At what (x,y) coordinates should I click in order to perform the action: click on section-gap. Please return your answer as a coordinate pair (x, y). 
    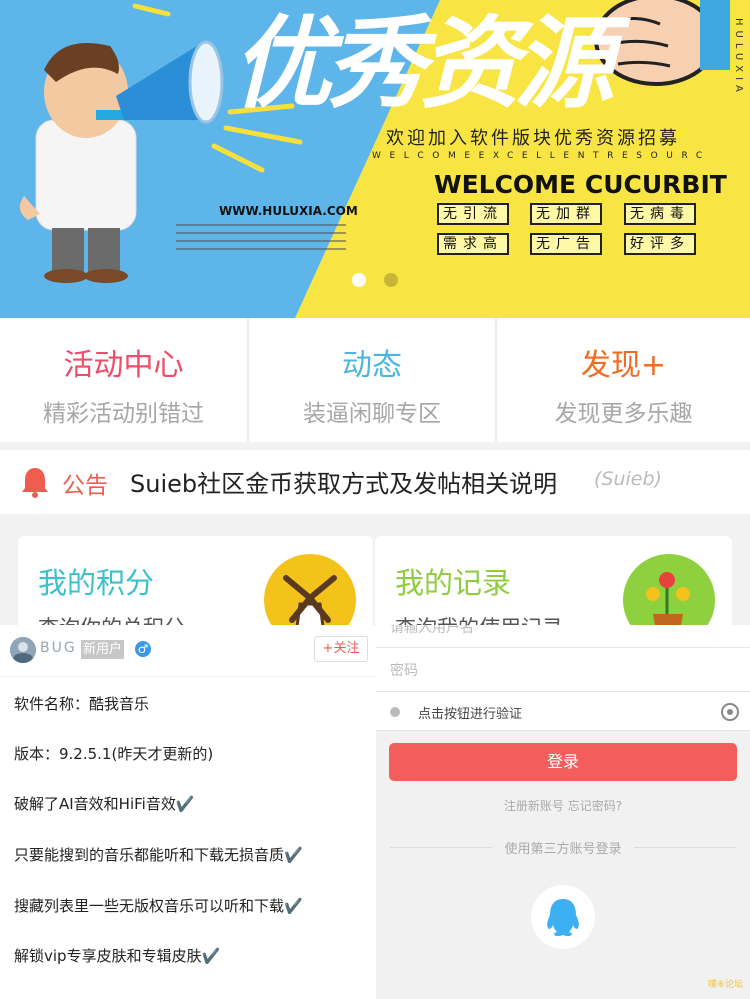
    Looking at the image, I should click on (375, 446).